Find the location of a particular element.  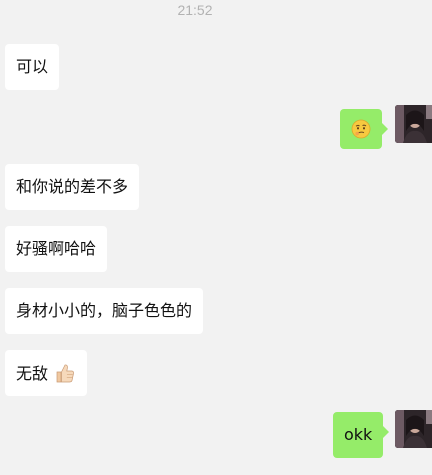

message-text: 无敌 is located at coordinates (32, 373).